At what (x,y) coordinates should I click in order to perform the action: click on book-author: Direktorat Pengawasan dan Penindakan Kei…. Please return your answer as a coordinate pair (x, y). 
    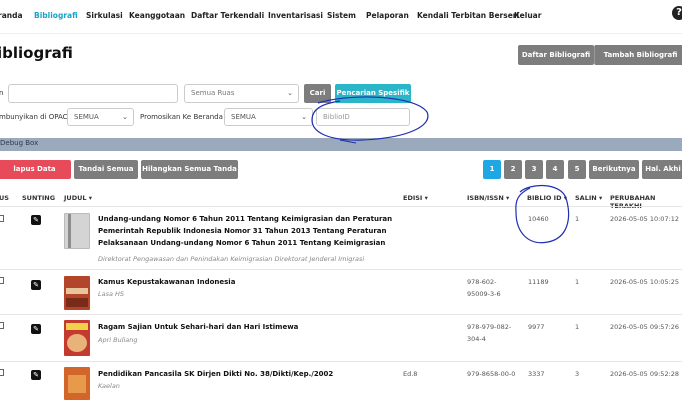
    Looking at the image, I should click on (231, 259).